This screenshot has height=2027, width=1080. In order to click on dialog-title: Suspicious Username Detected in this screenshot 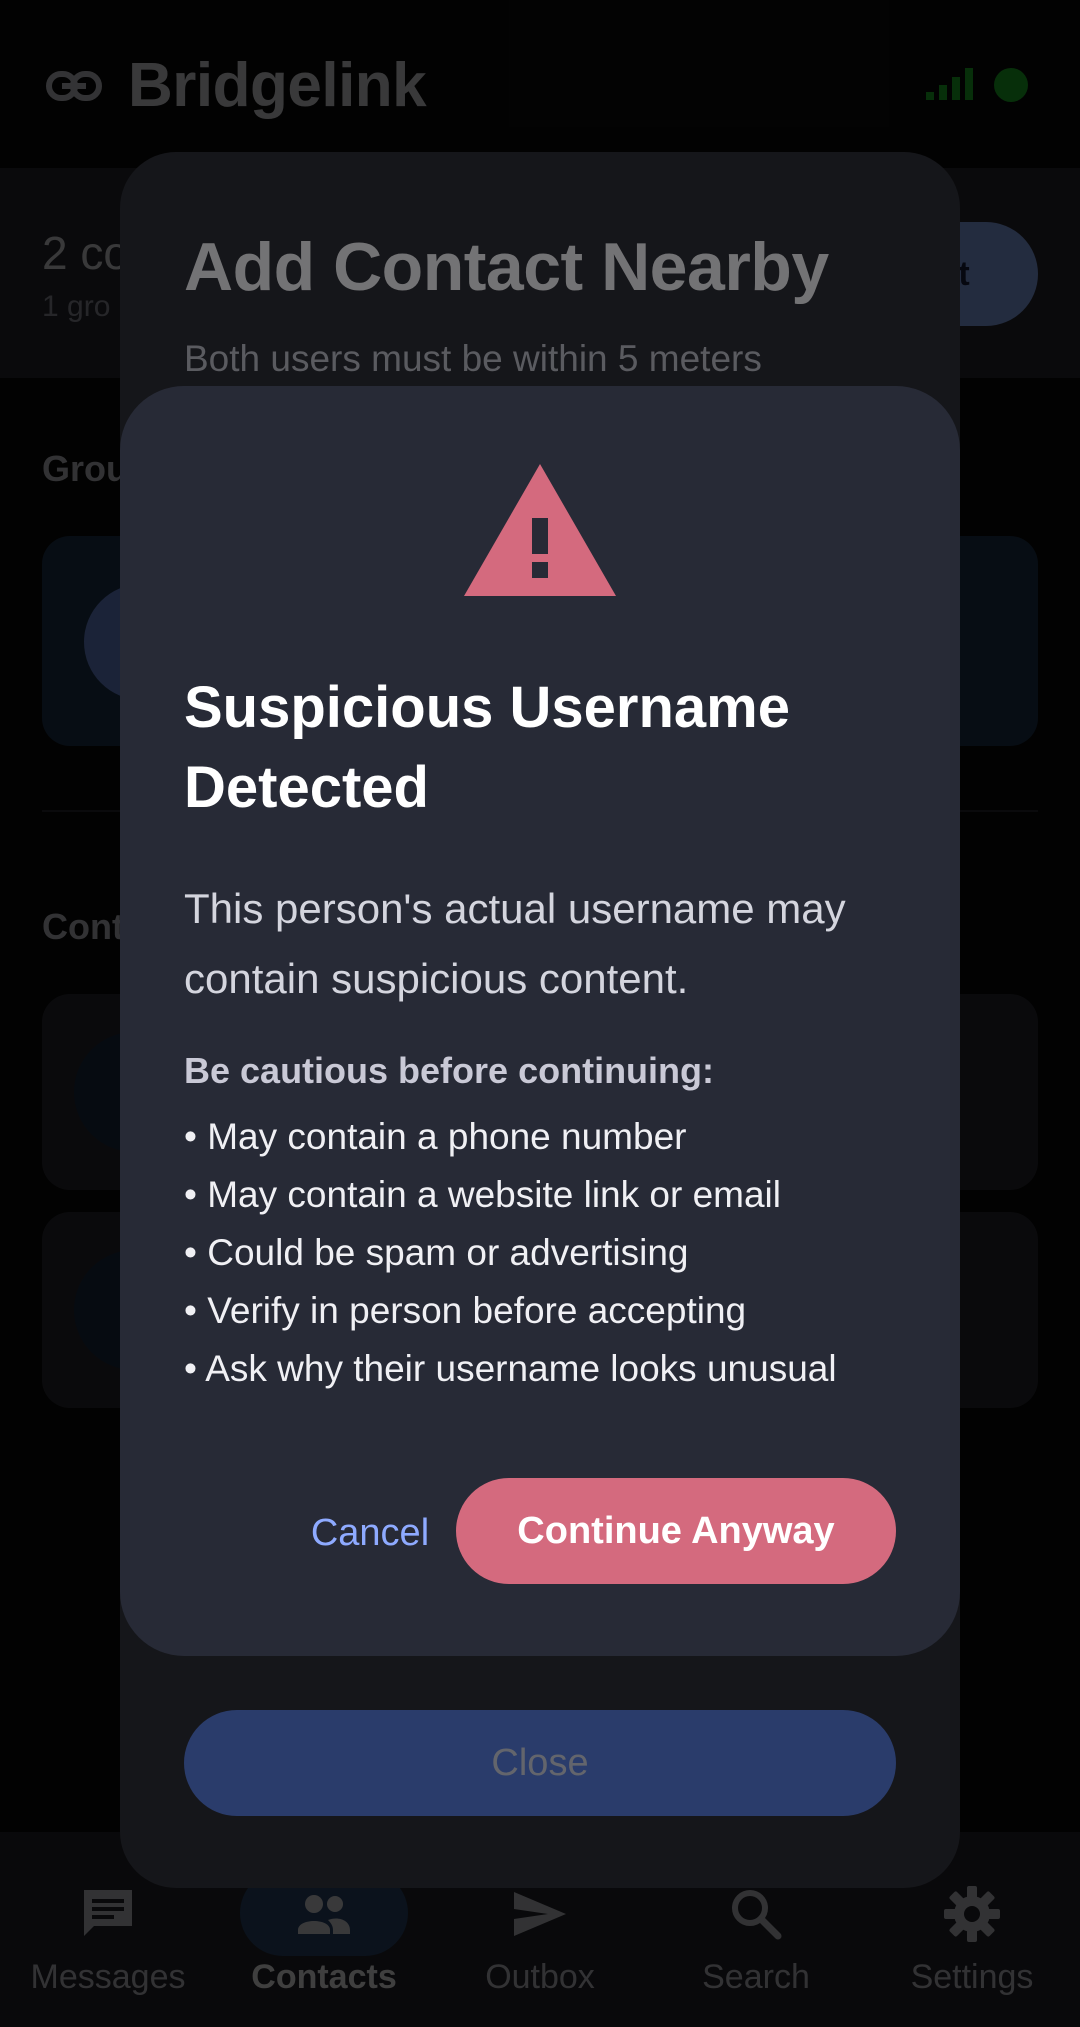, I will do `click(487, 747)`.